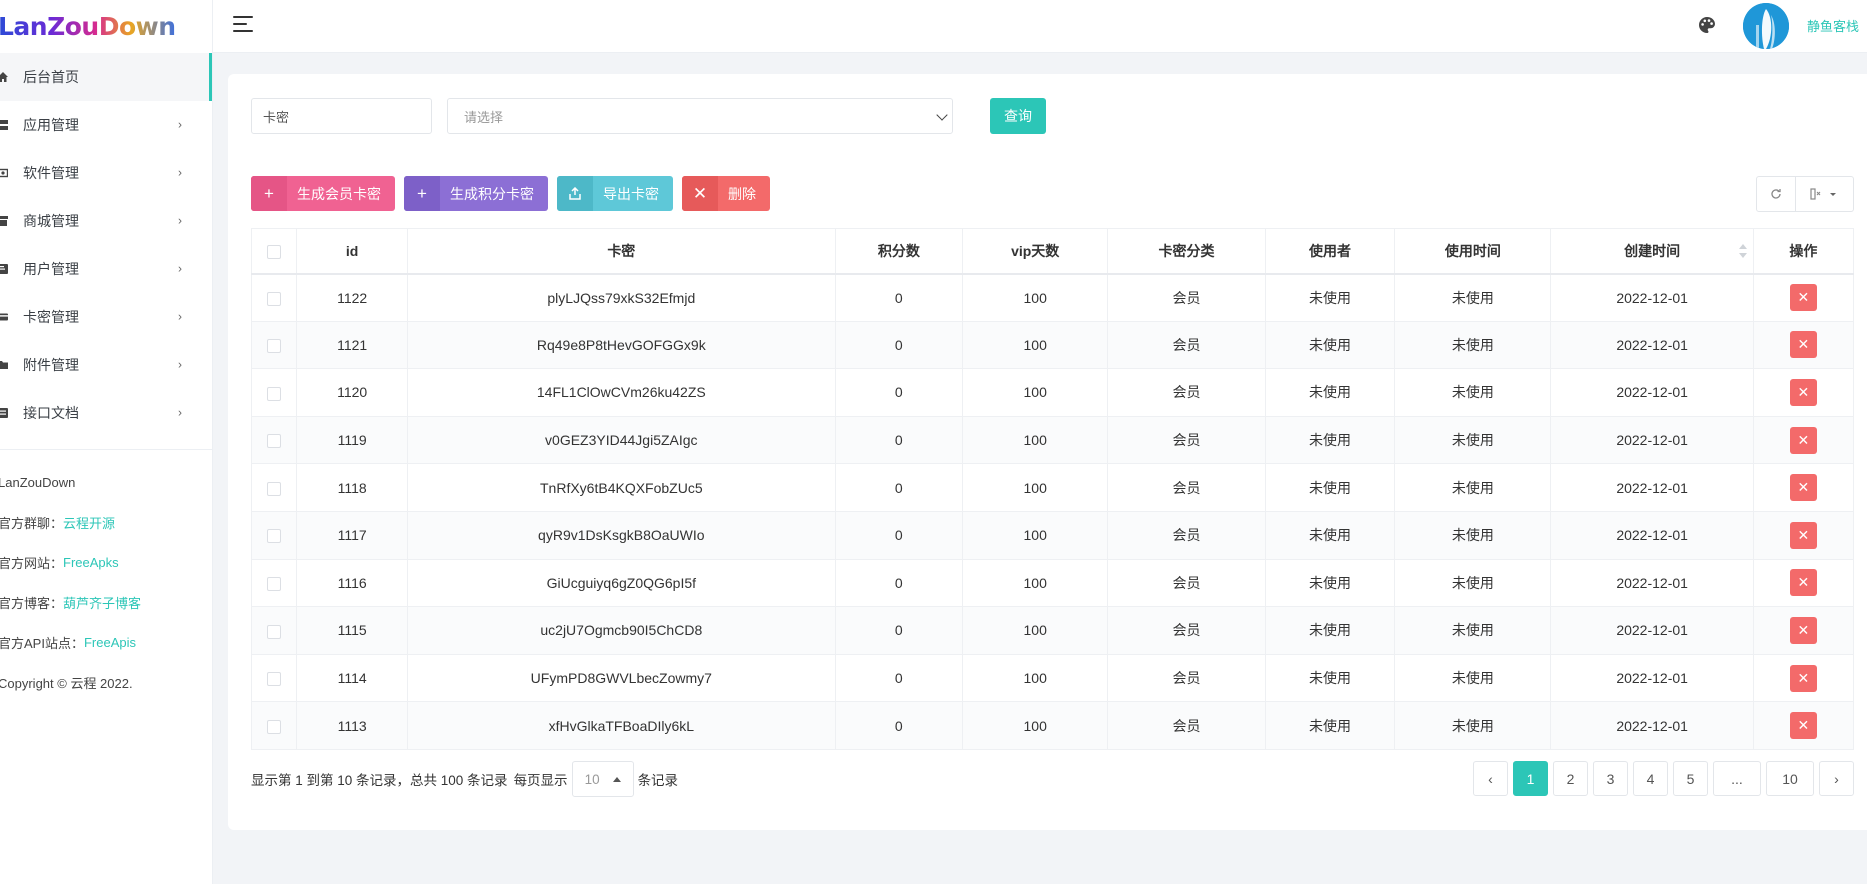  Describe the element at coordinates (1035, 251) in the screenshot. I see `col-vip-days: vip天数` at that location.